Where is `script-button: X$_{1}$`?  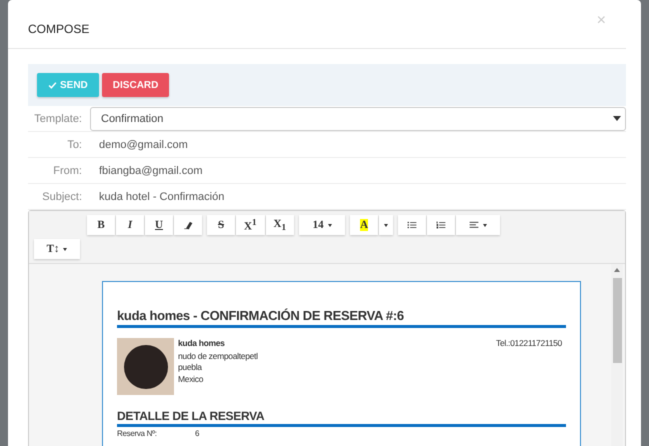
script-button: X$_{1}$ is located at coordinates (280, 225).